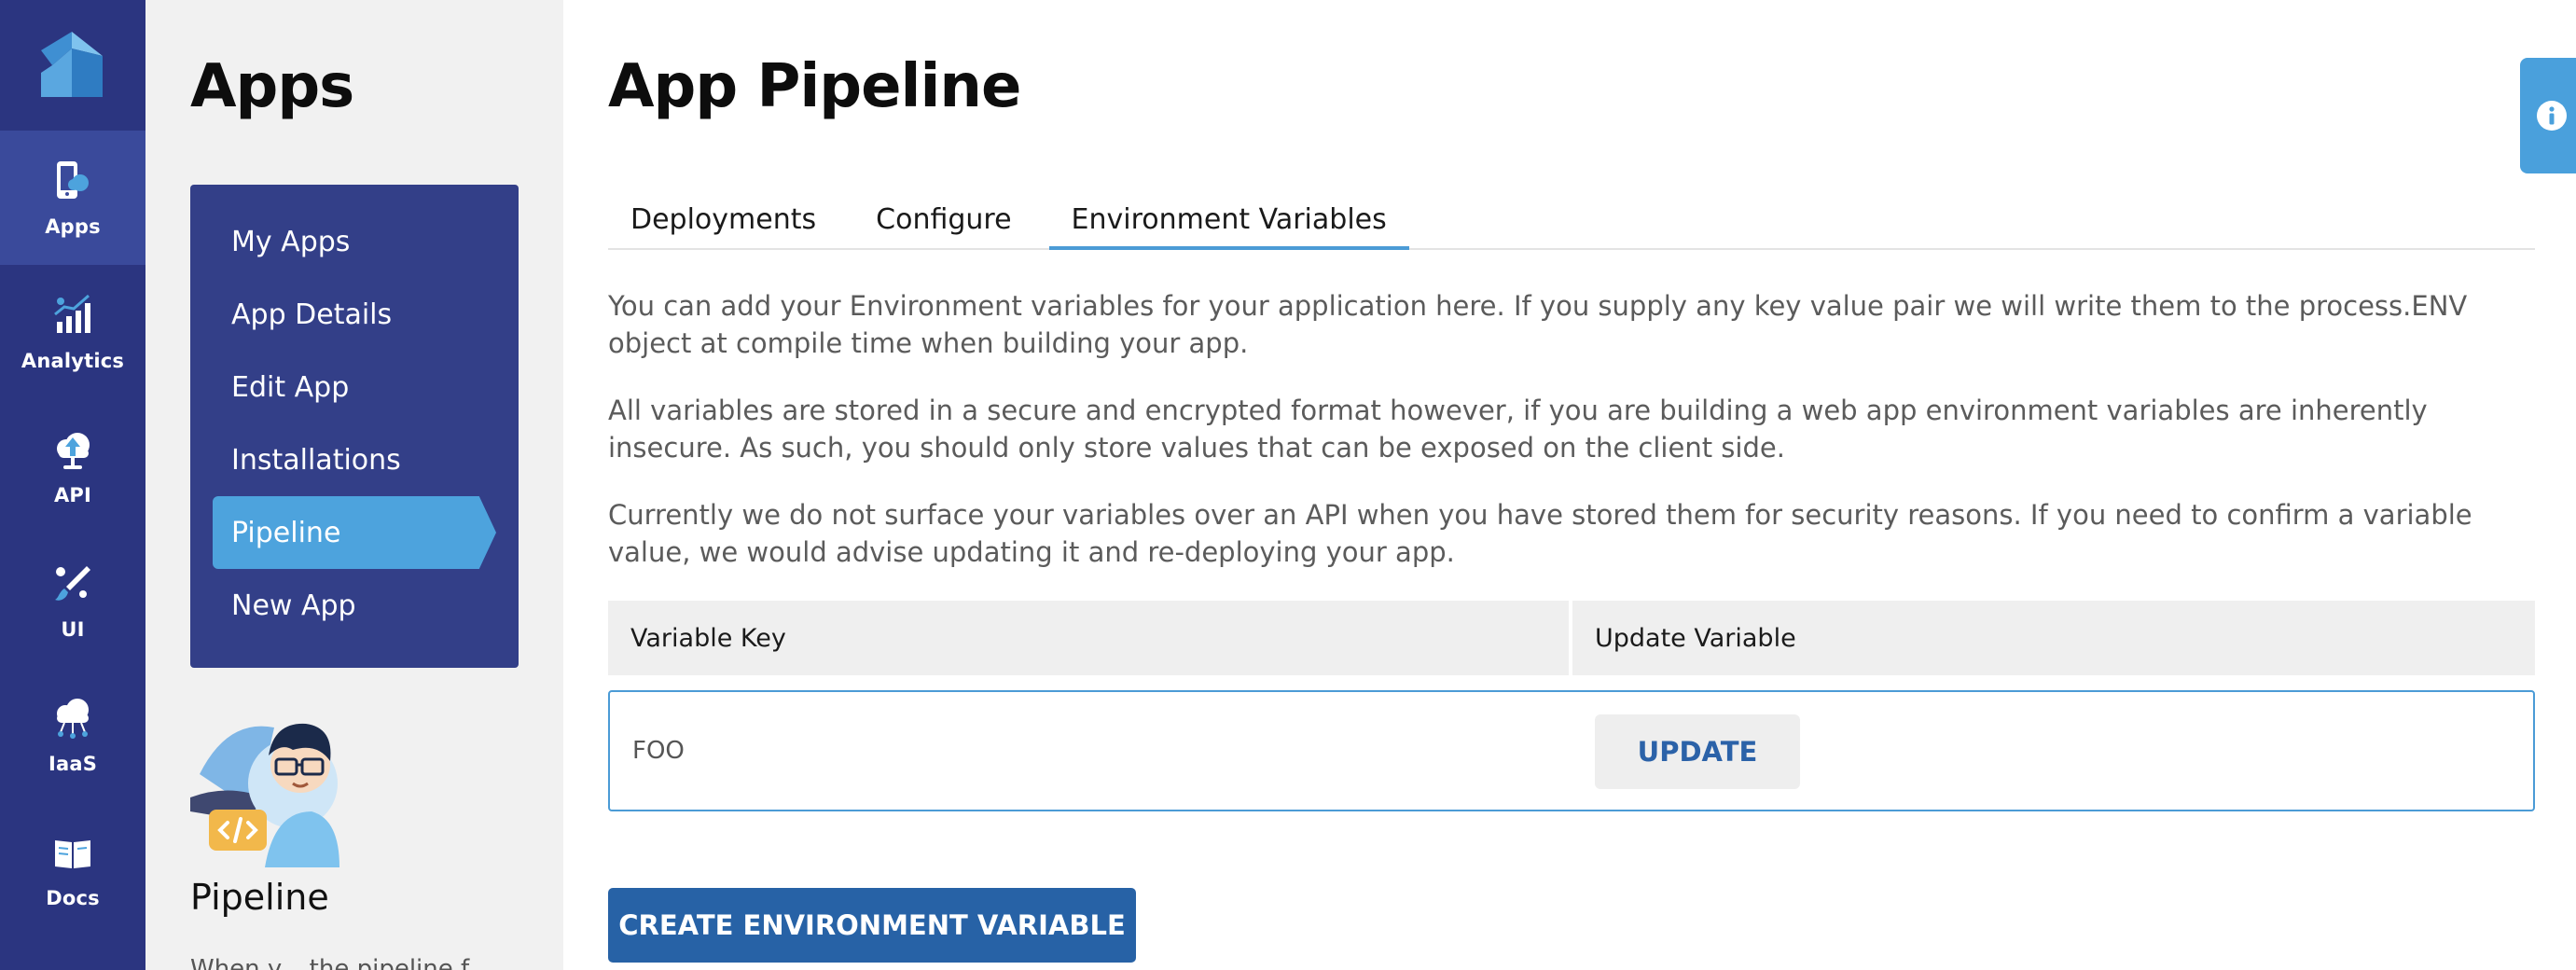 The height and width of the screenshot is (970, 2576). What do you see at coordinates (73, 361) in the screenshot?
I see `rail-label: Analytics` at bounding box center [73, 361].